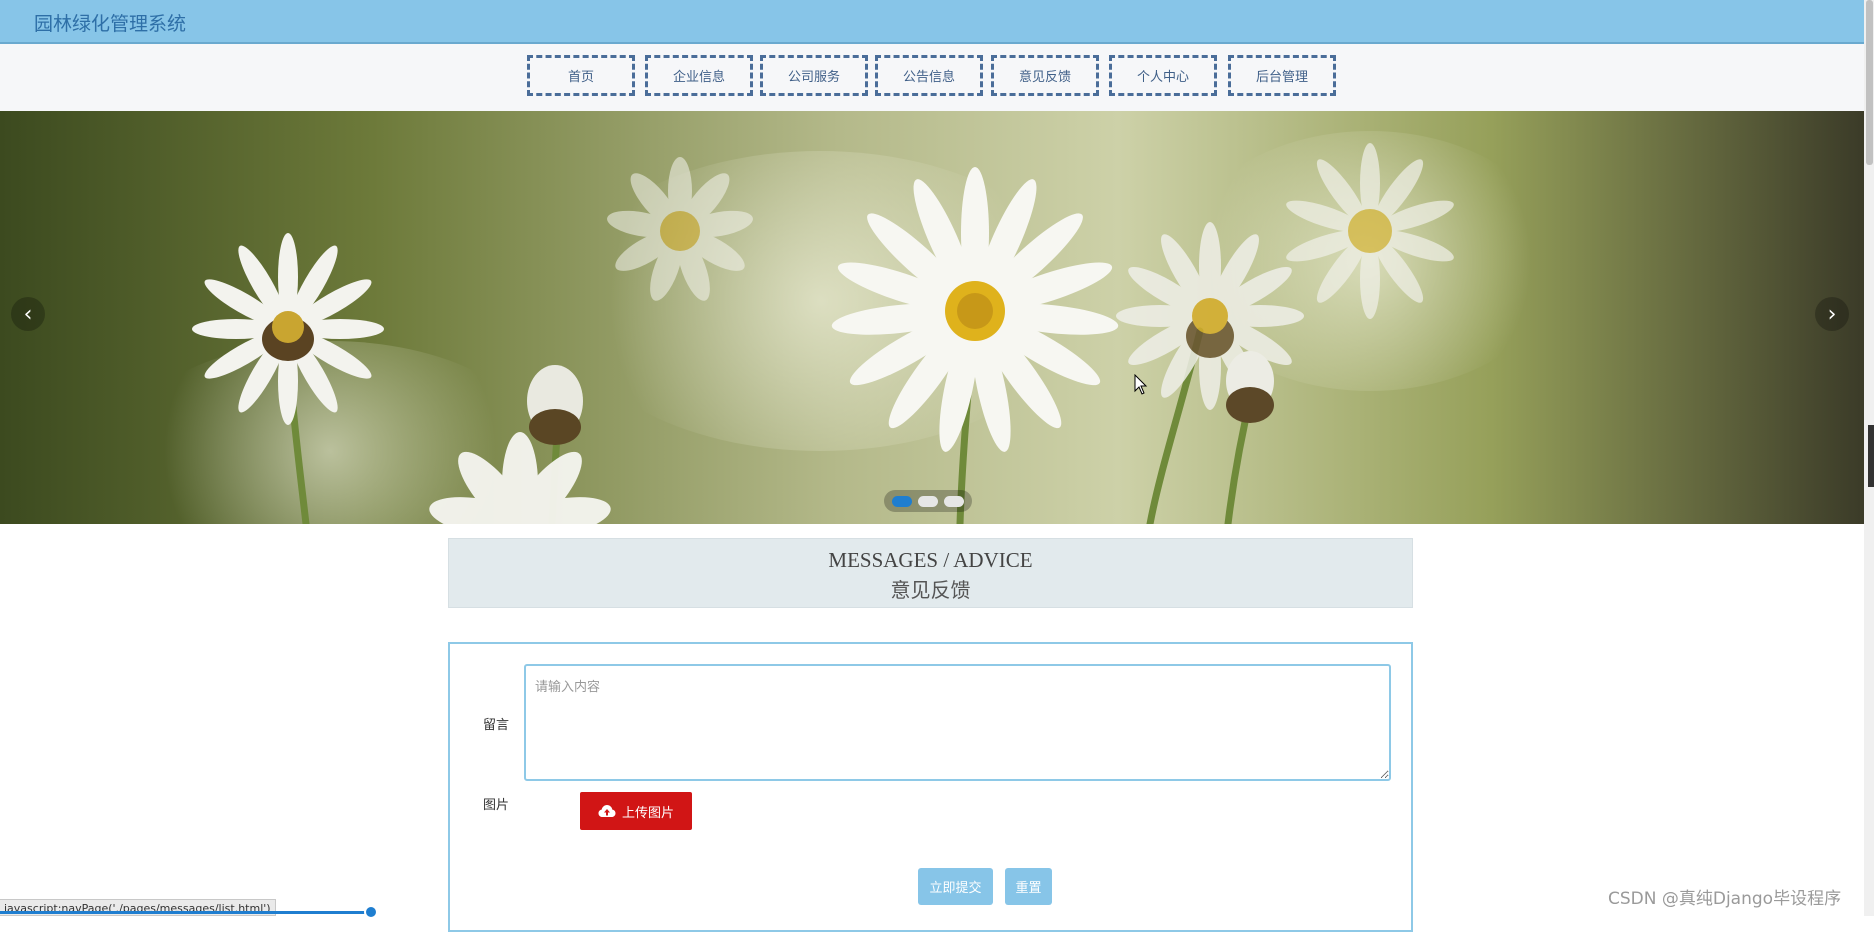  I want to click on csdn-watermark: CSDN @真纯Django毕设程序, so click(1725, 899).